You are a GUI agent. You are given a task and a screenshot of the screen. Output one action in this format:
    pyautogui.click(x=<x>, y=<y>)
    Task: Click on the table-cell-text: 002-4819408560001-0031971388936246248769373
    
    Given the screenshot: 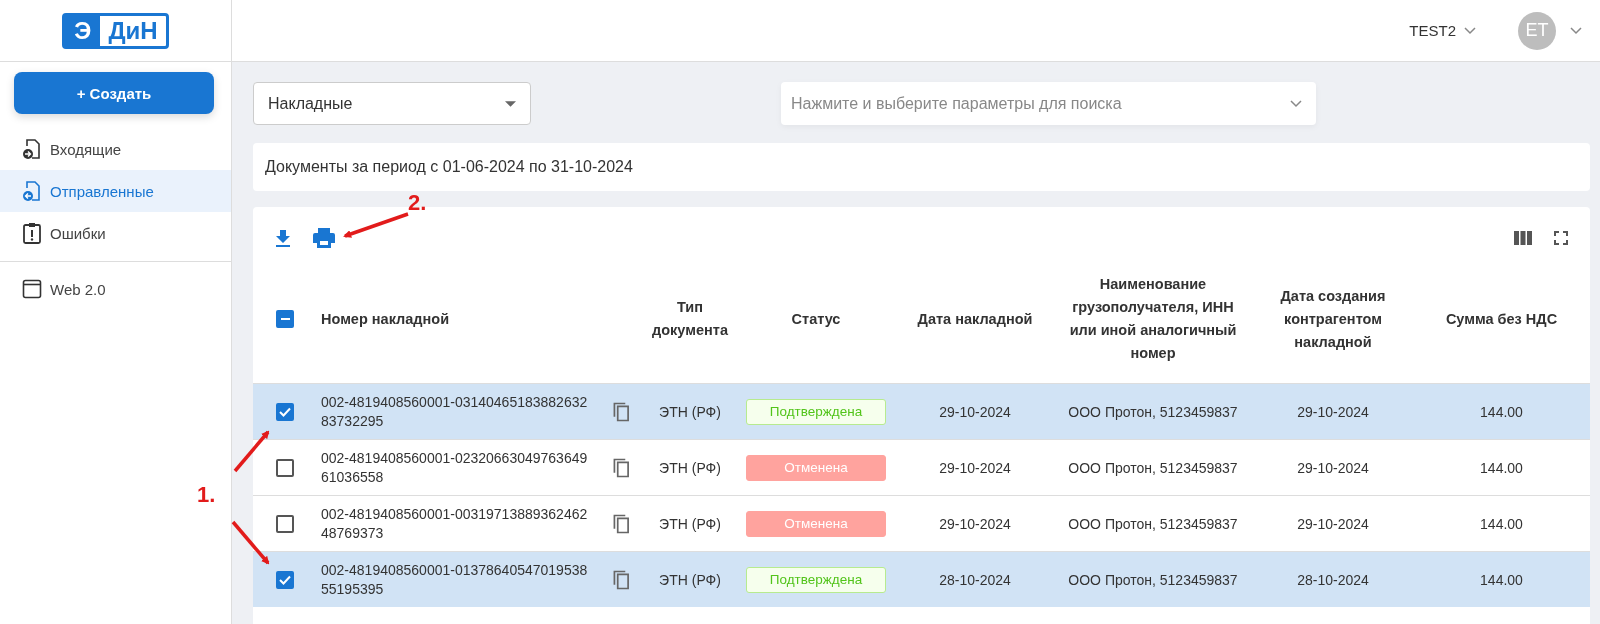 What is the action you would take?
    pyautogui.click(x=455, y=523)
    